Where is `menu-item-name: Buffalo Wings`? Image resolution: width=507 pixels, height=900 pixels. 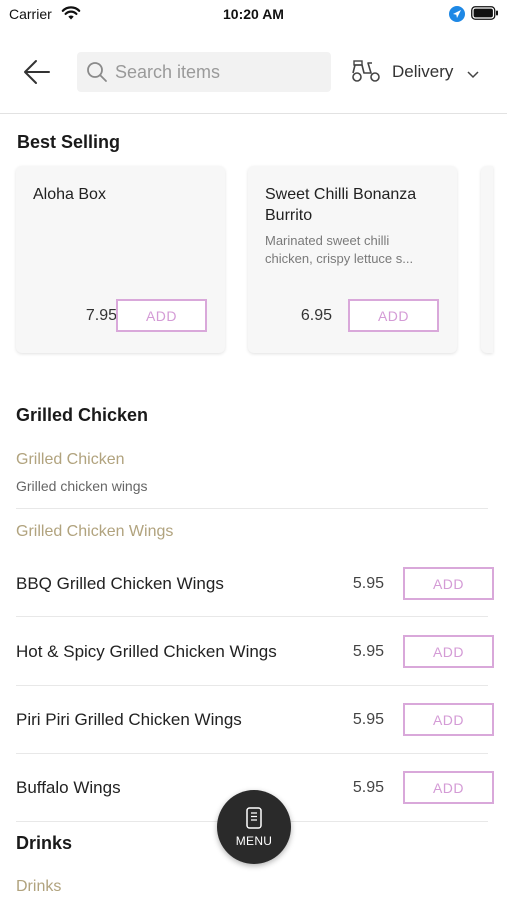
menu-item-name: Buffalo Wings is located at coordinates (68, 788).